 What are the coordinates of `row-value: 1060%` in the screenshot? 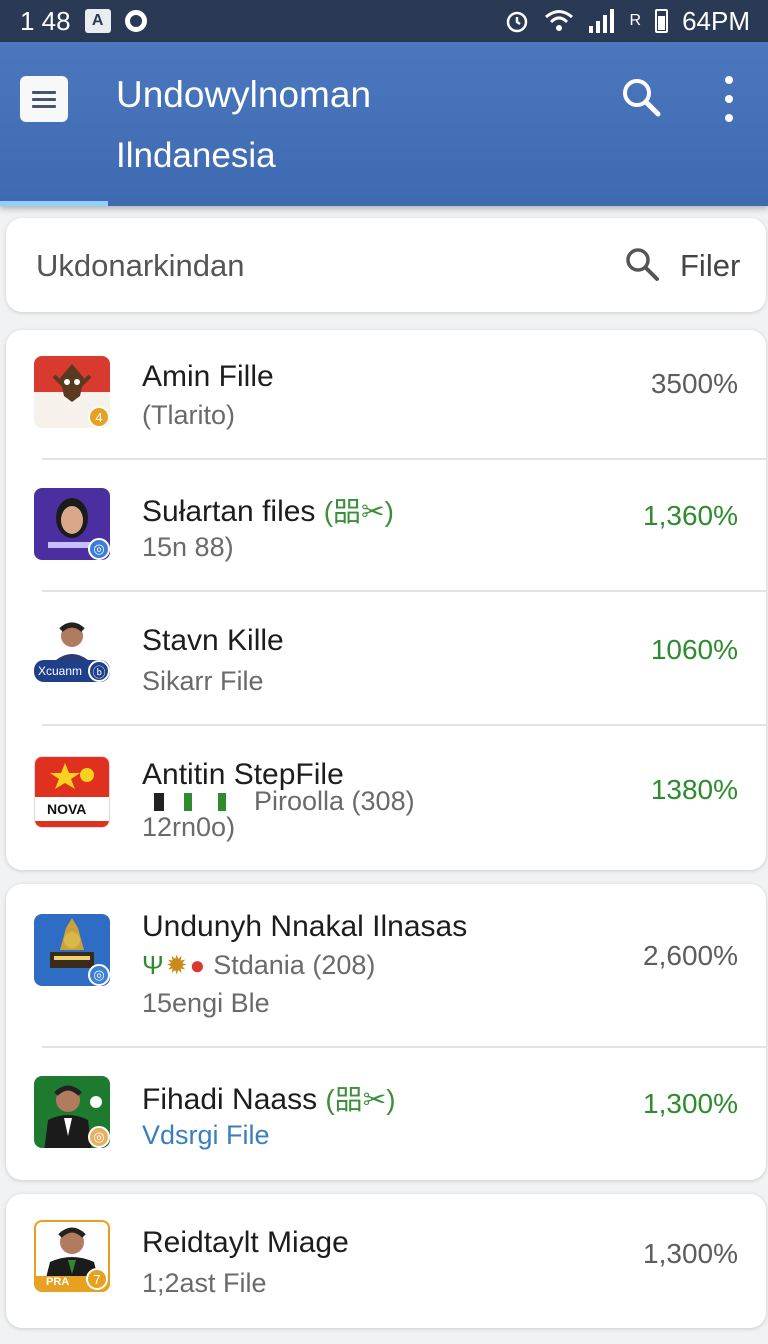 It's located at (694, 649).